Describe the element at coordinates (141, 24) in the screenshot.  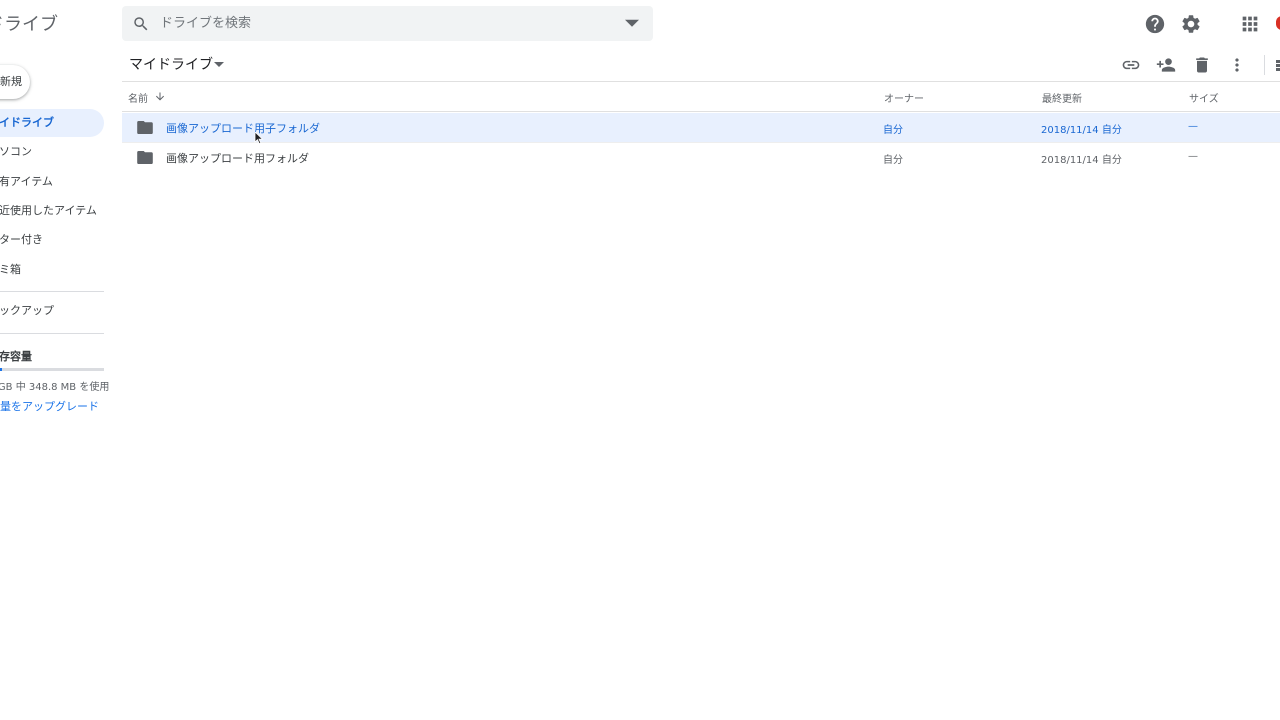
I see `search-icon` at that location.